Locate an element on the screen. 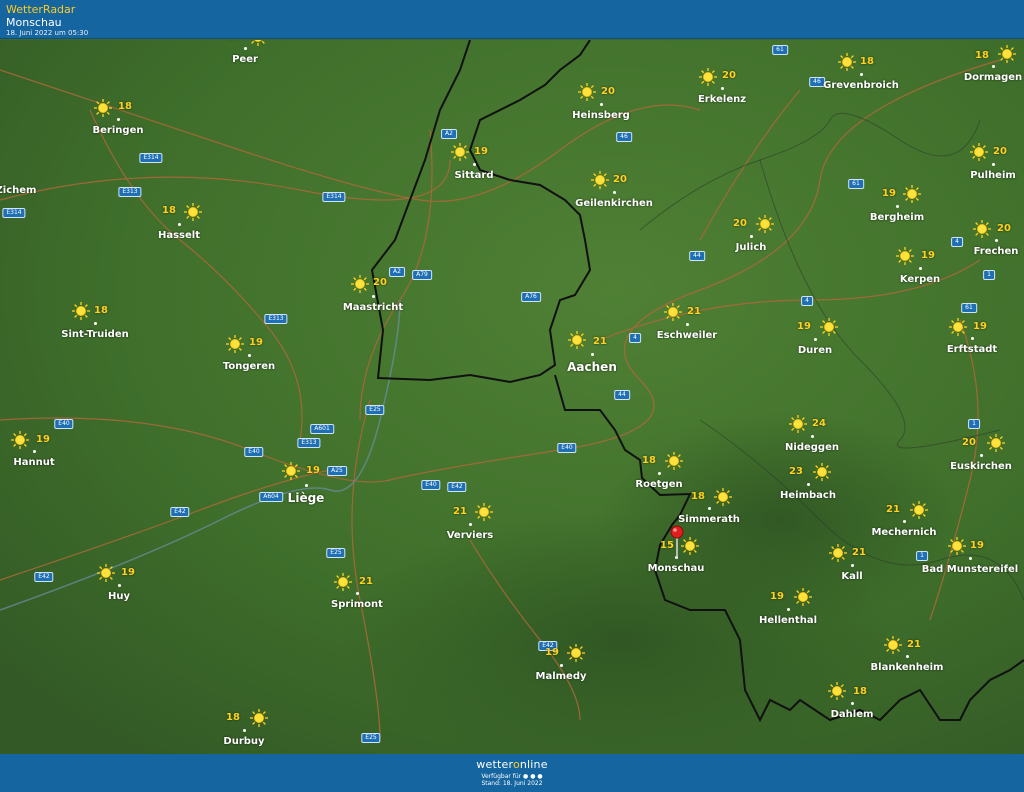  city-label-simmerath: Simmerath is located at coordinates (709, 519).